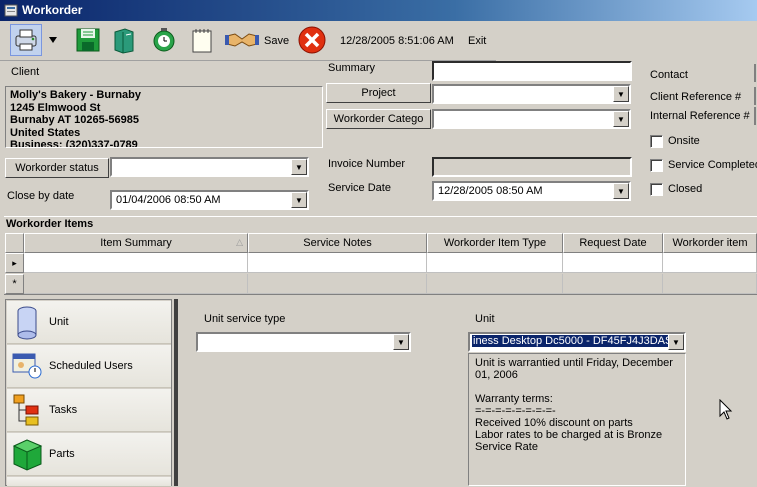  I want to click on sidebar: Unit Scheduled Users Tasks Parts, so click(88, 393).